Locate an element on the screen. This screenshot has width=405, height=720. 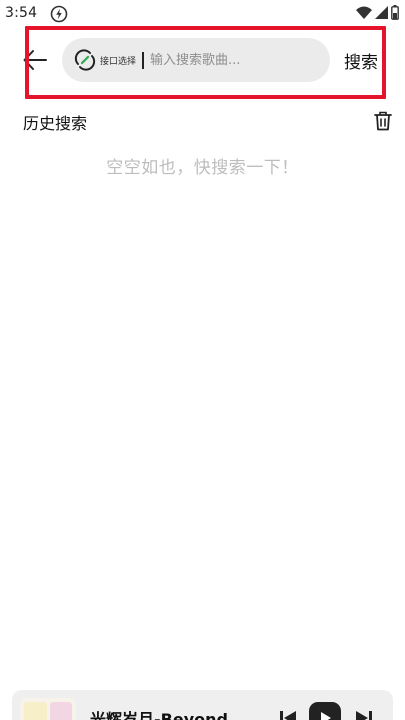
search-bar: 接口选择 is located at coordinates (196, 60).